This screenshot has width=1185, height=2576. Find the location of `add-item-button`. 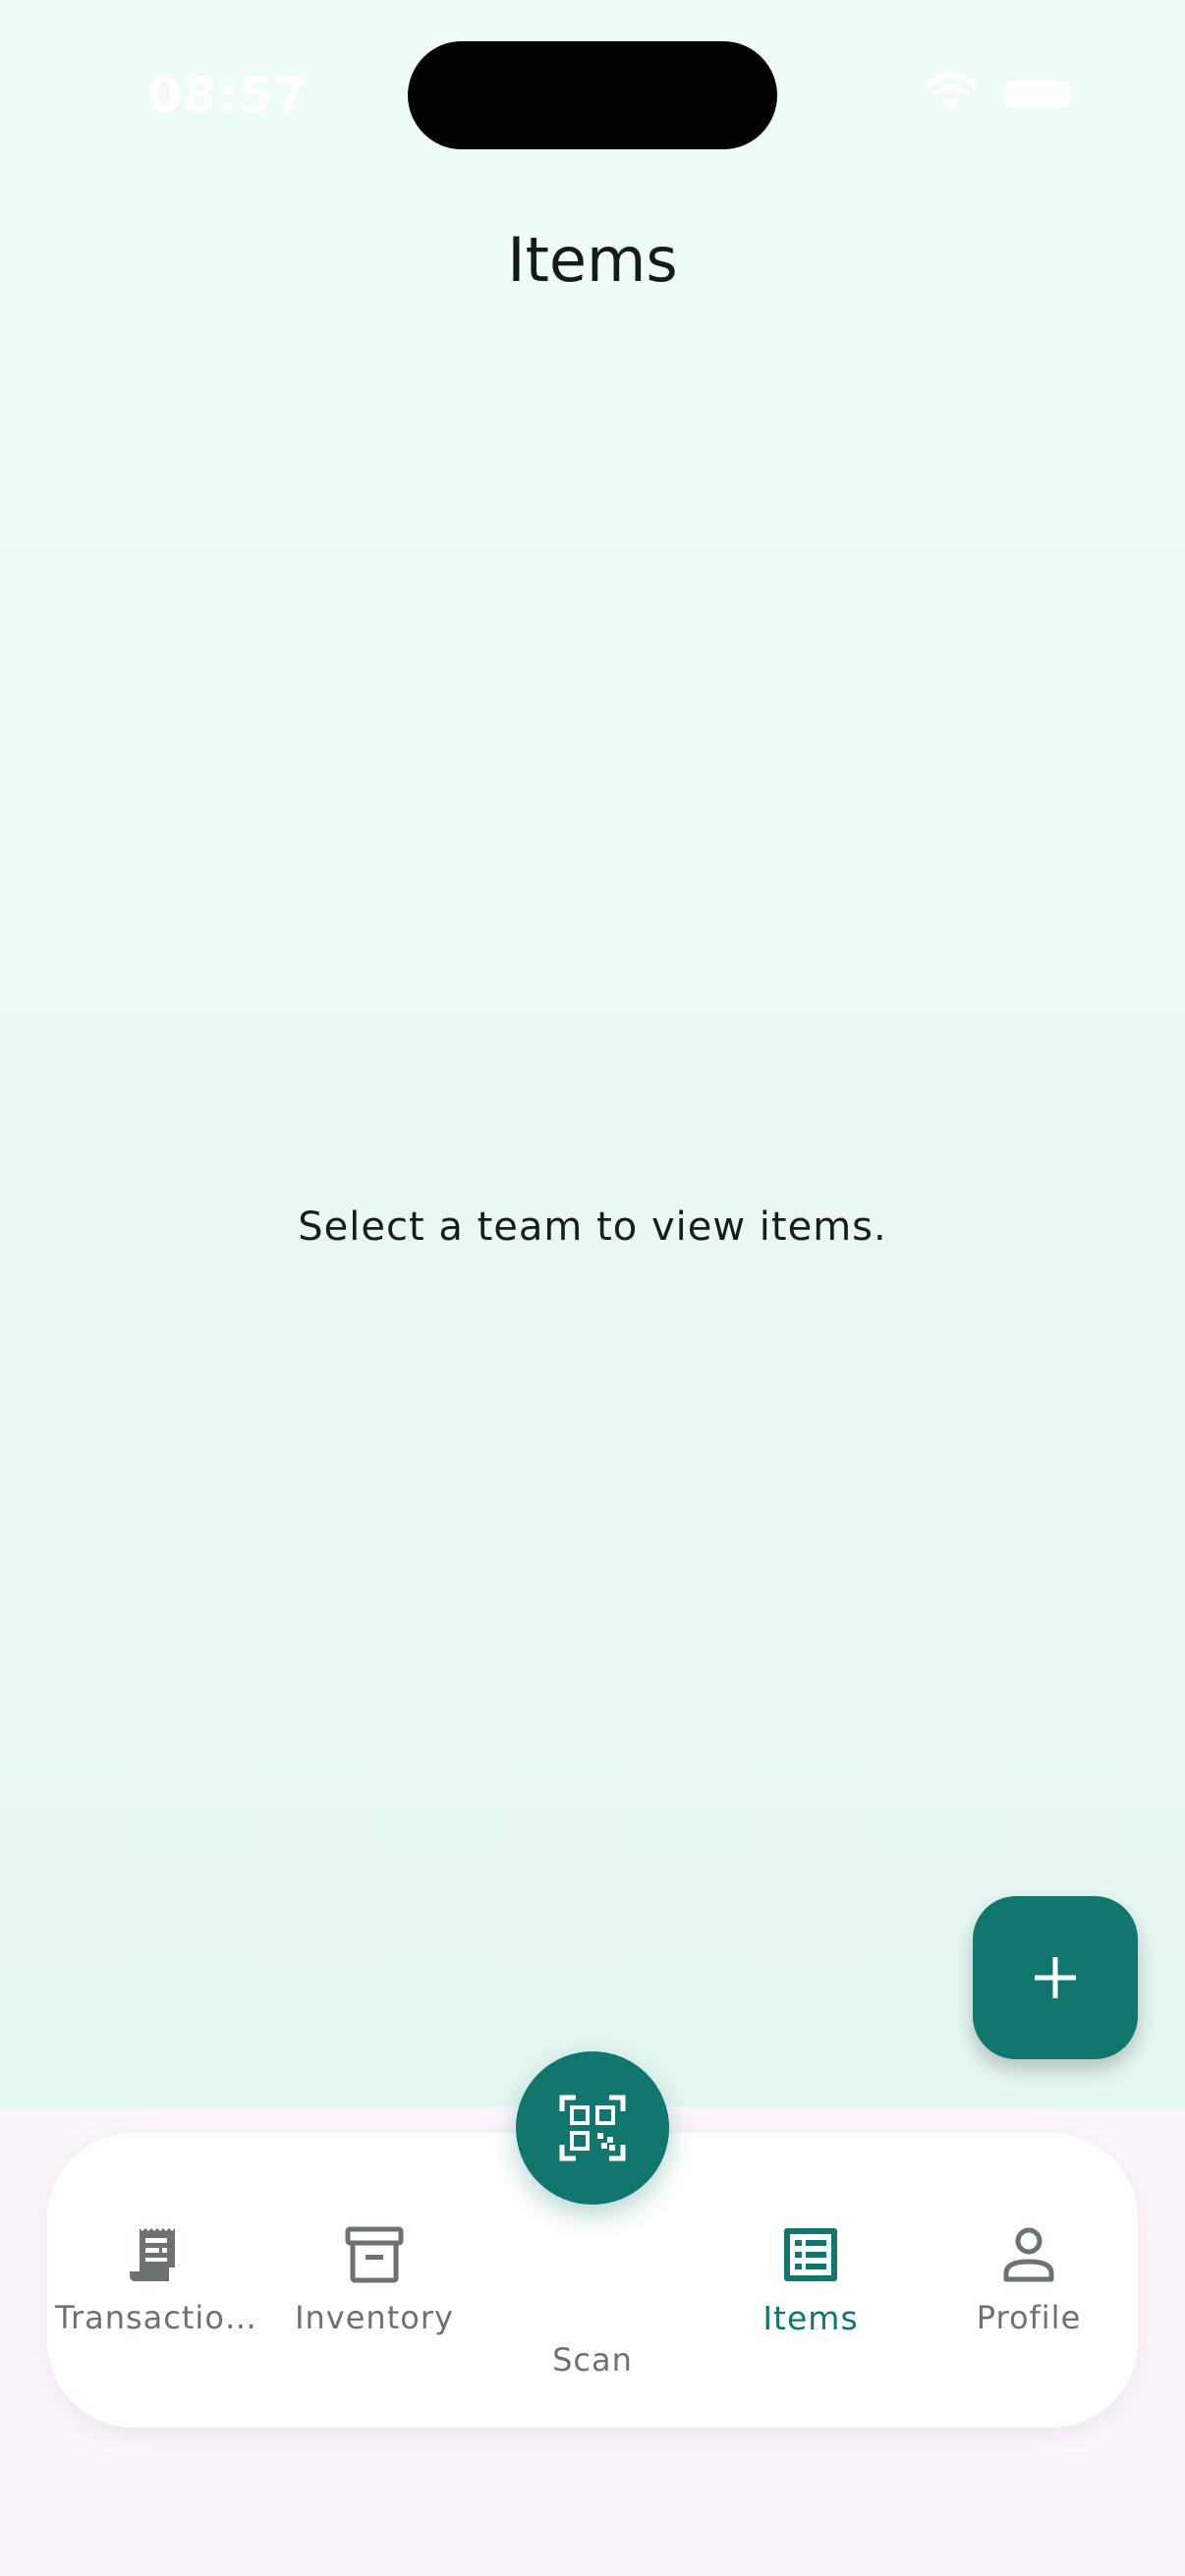

add-item-button is located at coordinates (1056, 1977).